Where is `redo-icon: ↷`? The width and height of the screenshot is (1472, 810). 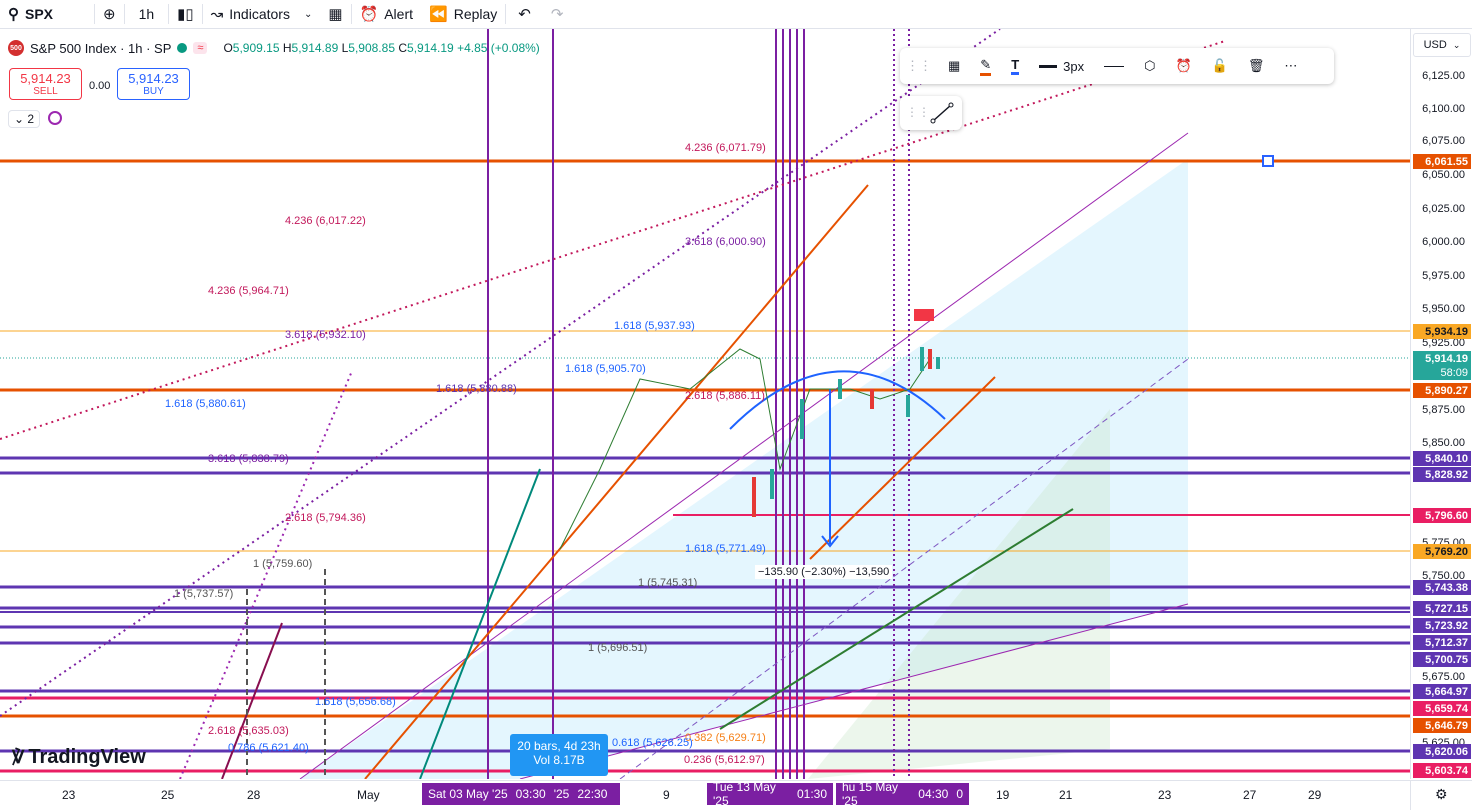
redo-icon: ↷ is located at coordinates (557, 14).